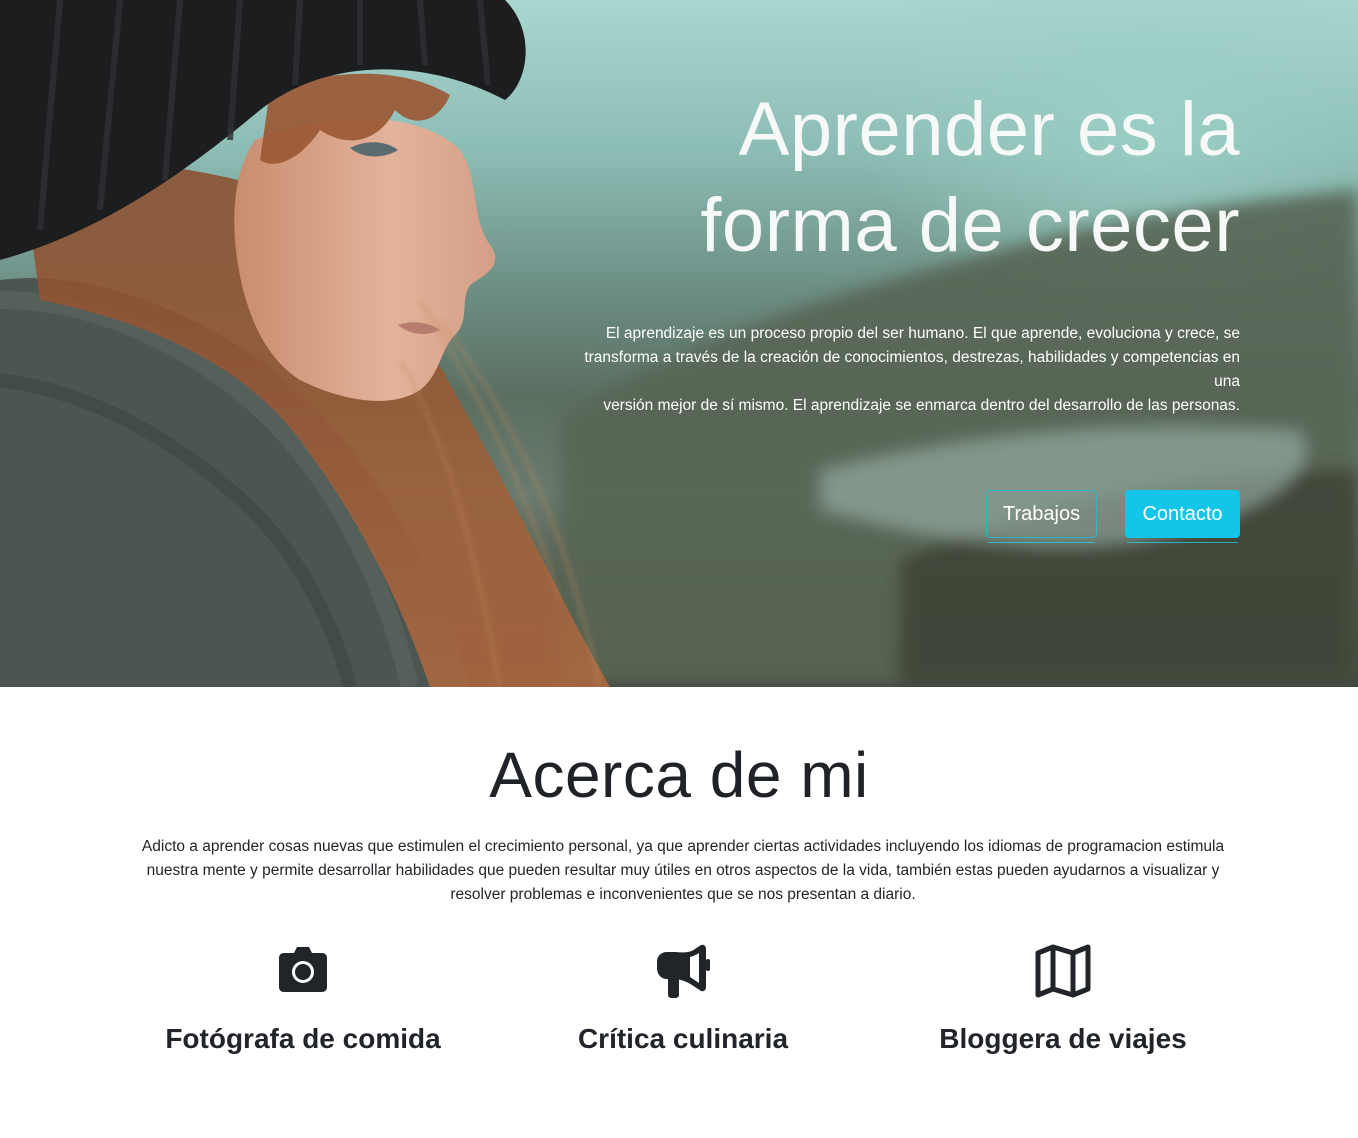 The image size is (1358, 1138). I want to click on map-icon, so click(1063, 971).